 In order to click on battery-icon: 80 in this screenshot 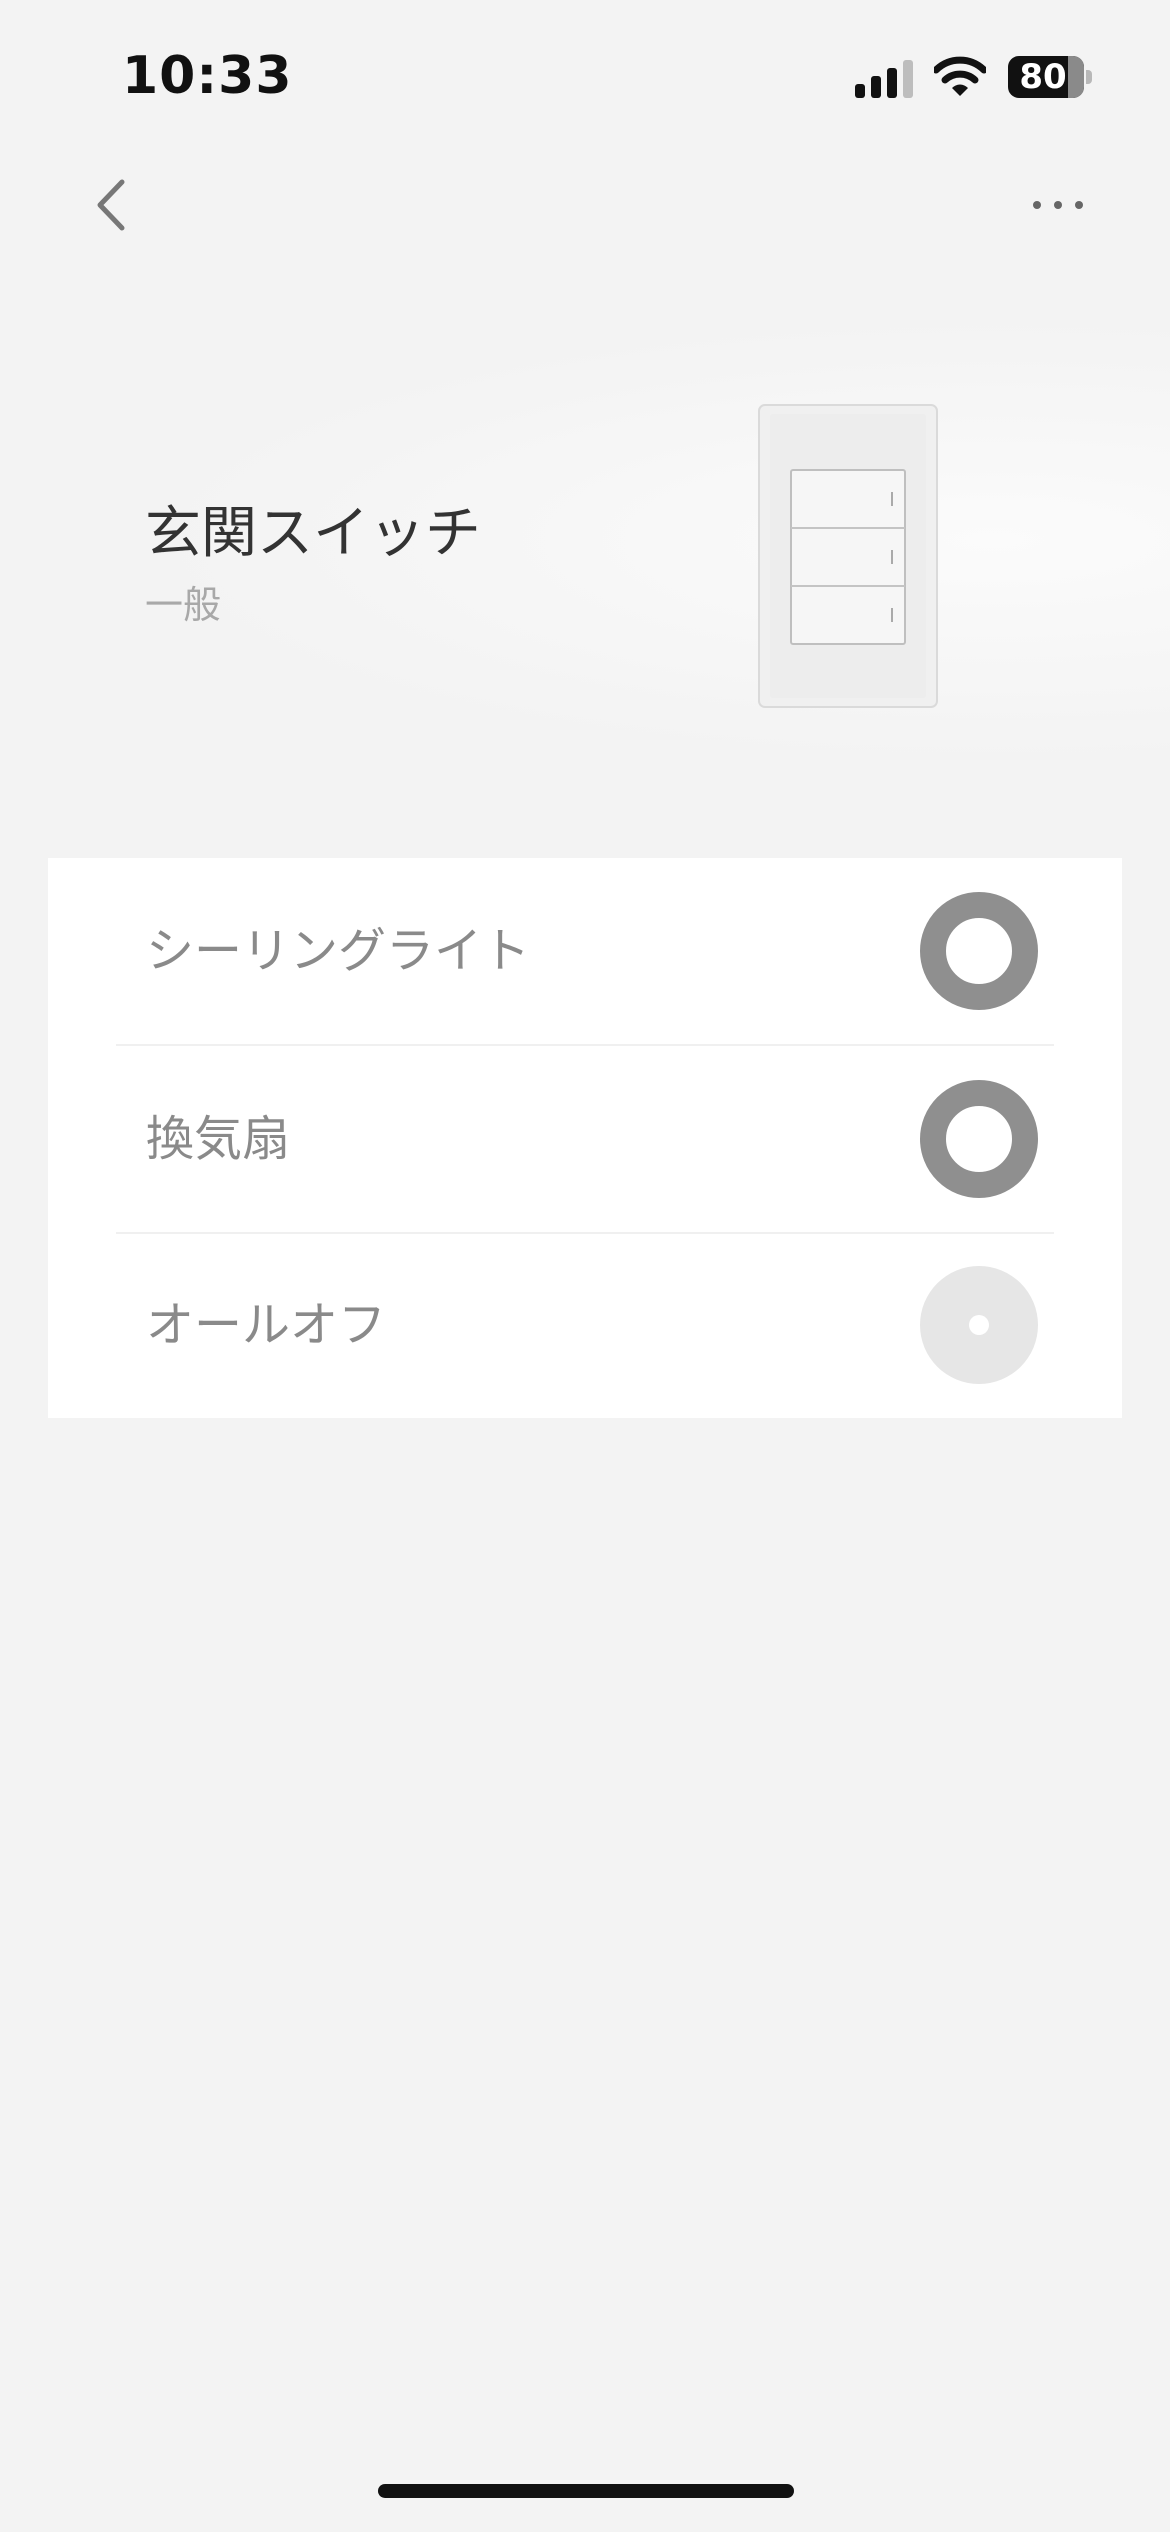, I will do `click(1046, 77)`.